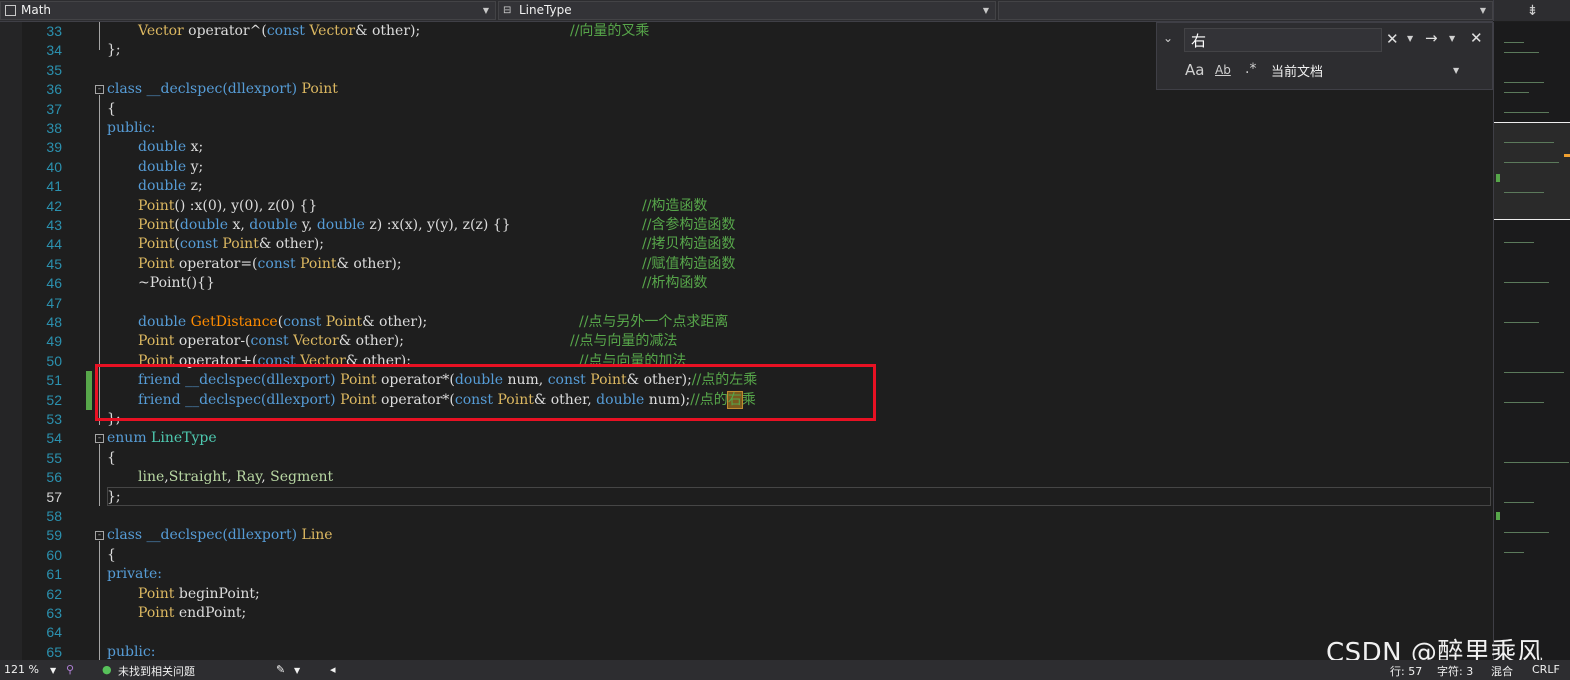 This screenshot has width=1570, height=680. Describe the element at coordinates (70, 669) in the screenshot. I see `intellicode-icon: ⚲` at that location.